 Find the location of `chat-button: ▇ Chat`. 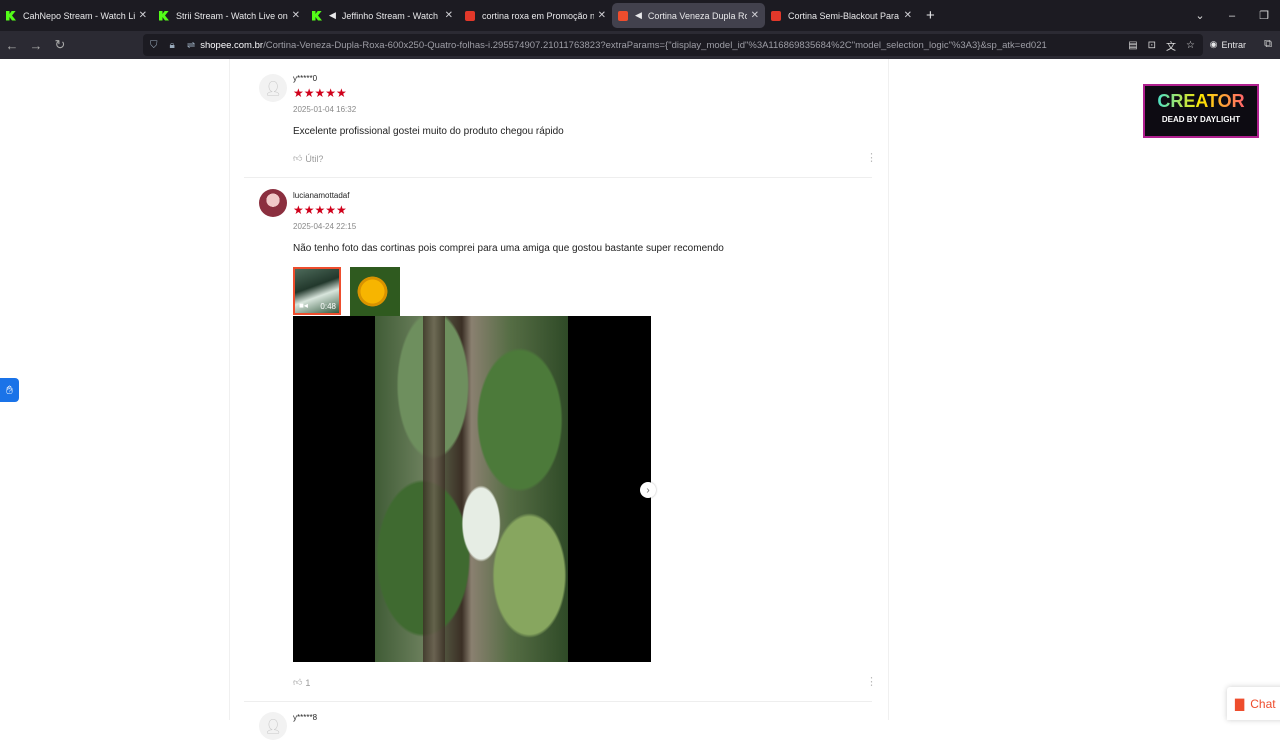

chat-button: ▇ Chat is located at coordinates (1253, 703).